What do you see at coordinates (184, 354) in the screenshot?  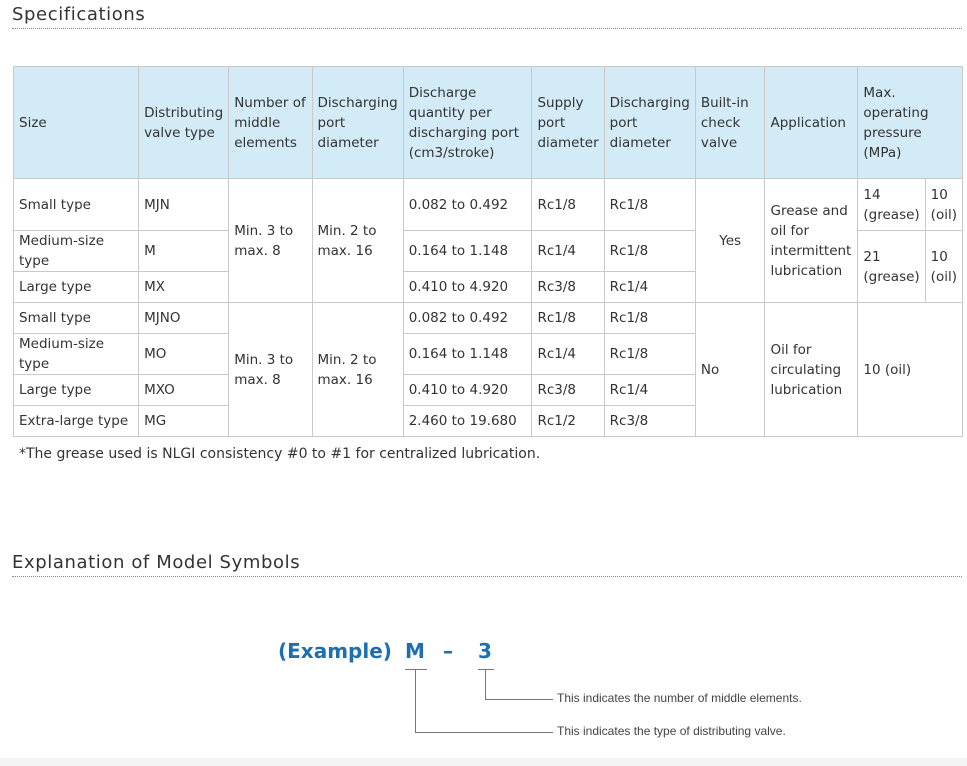 I see `cell-type: MO` at bounding box center [184, 354].